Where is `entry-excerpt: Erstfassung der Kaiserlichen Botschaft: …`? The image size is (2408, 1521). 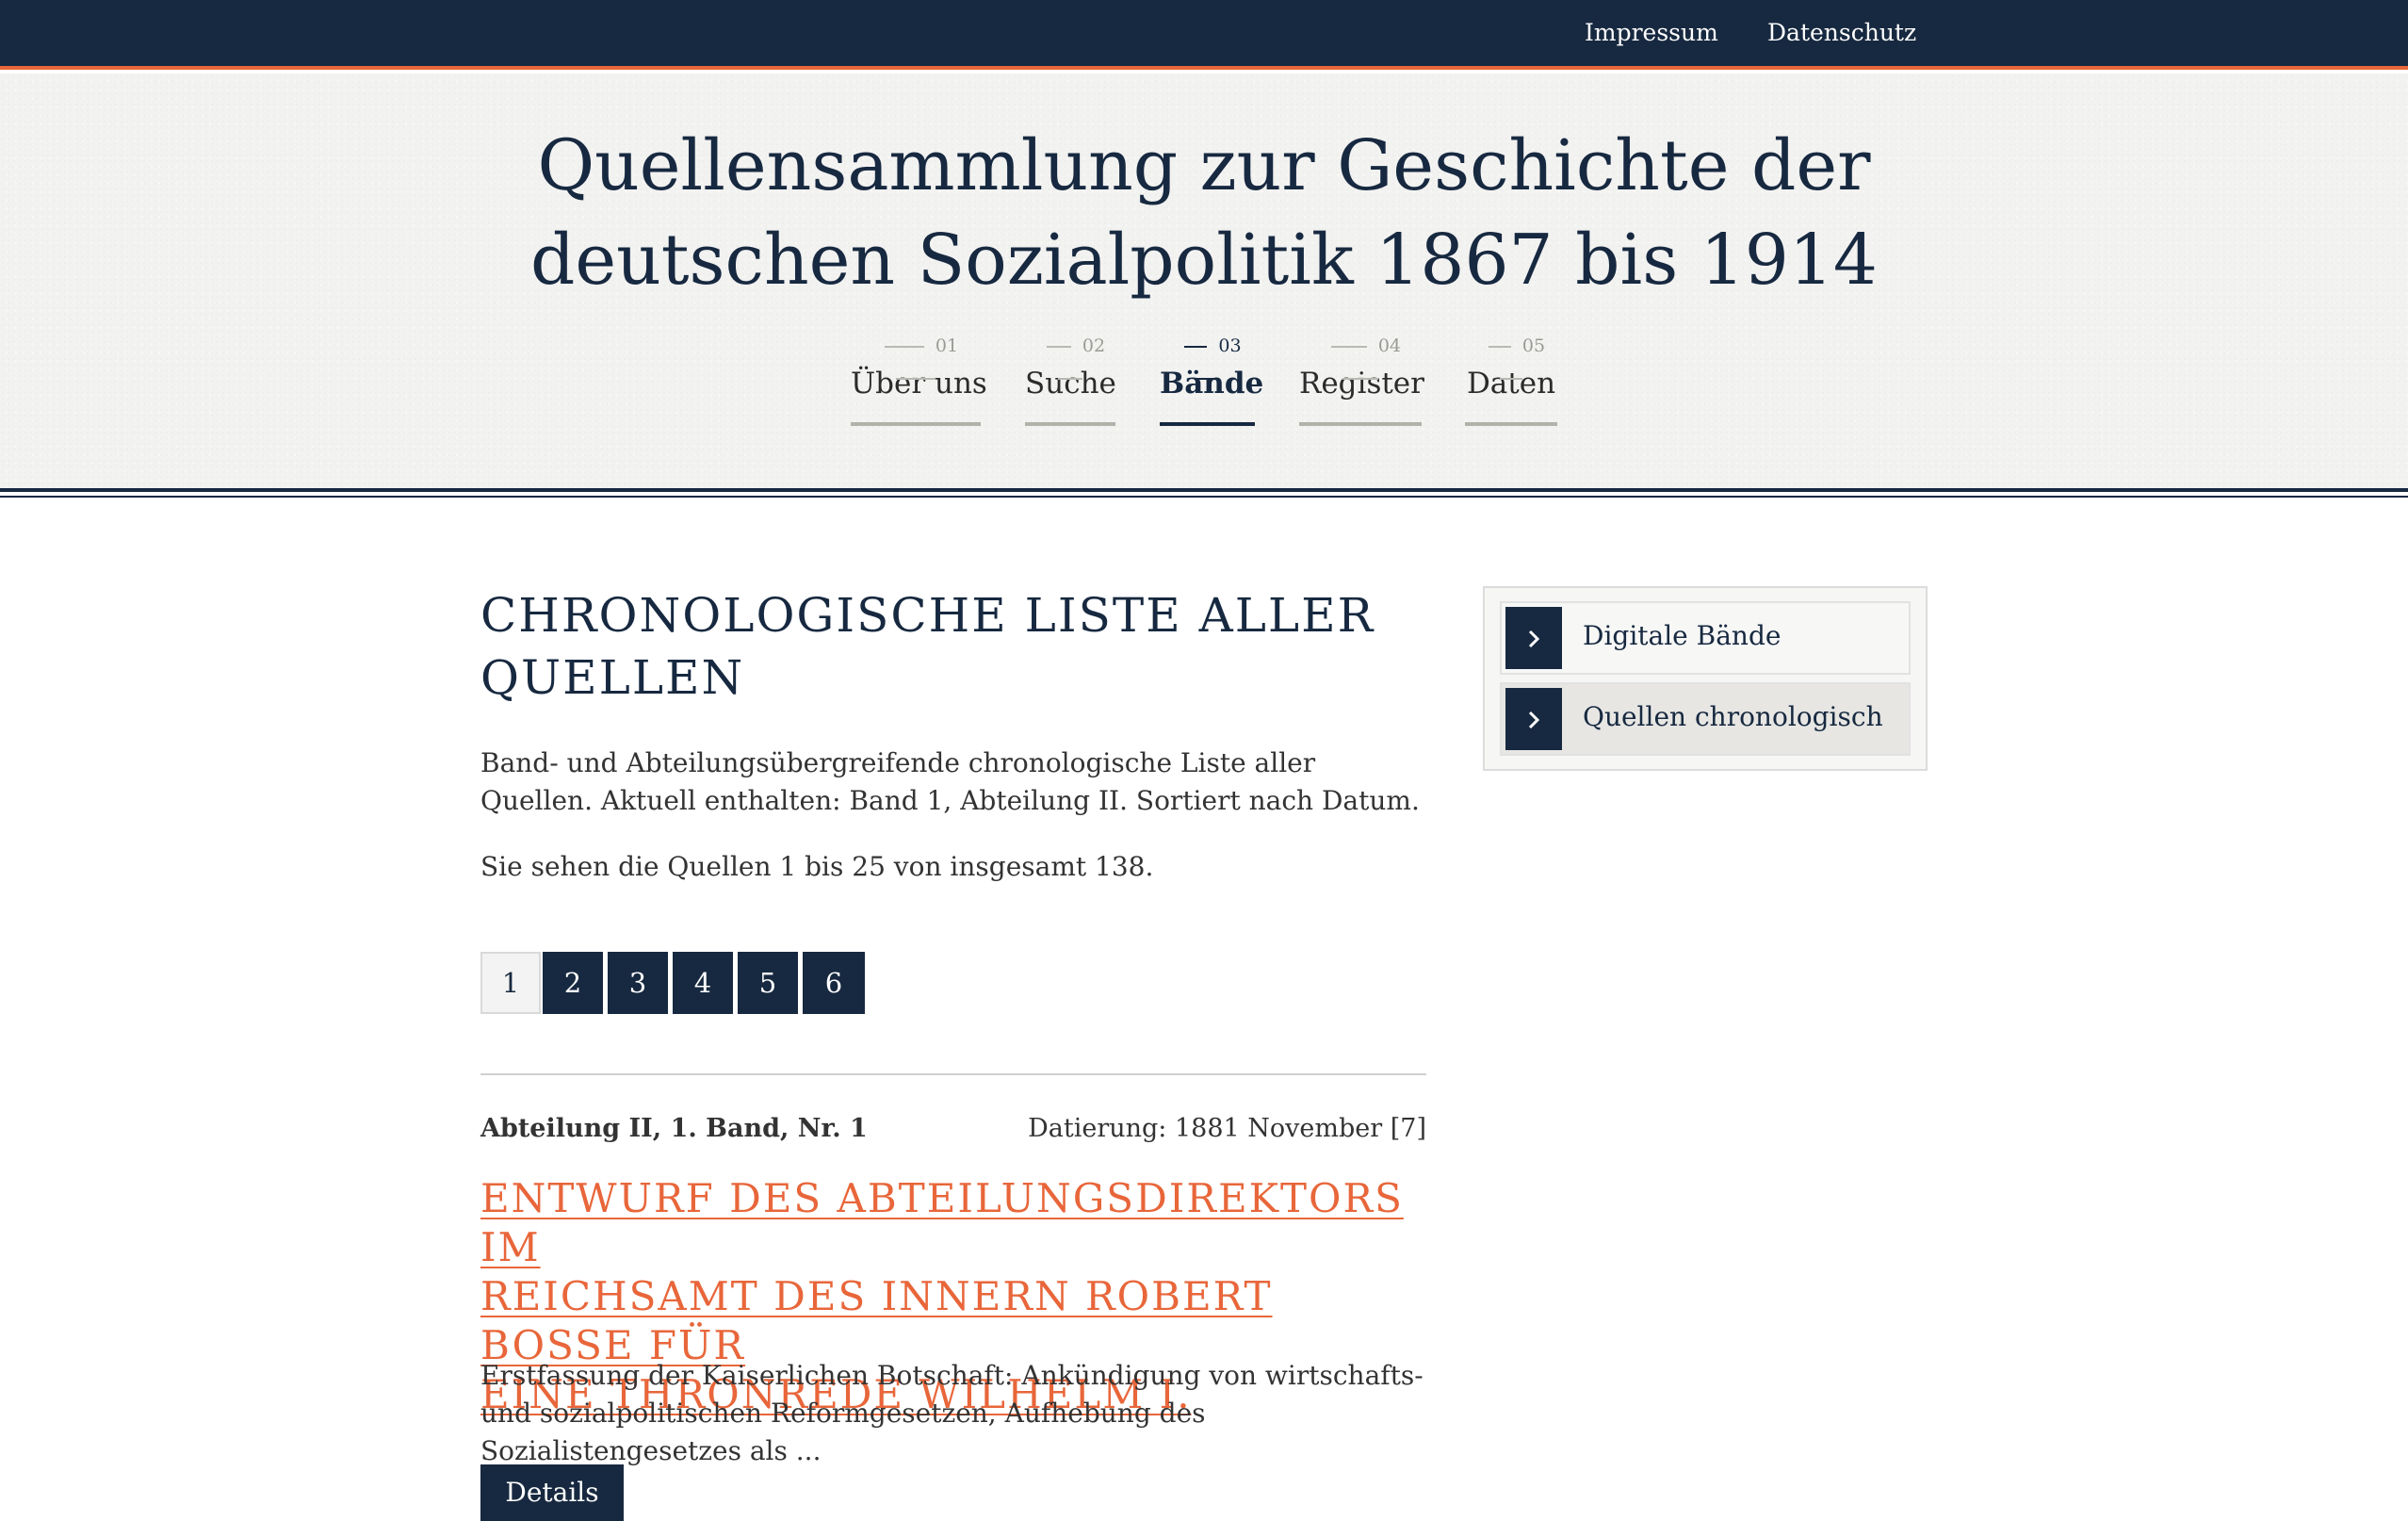
entry-excerpt: Erstfassung der Kaiserlichen Botschaft: … is located at coordinates (952, 1413).